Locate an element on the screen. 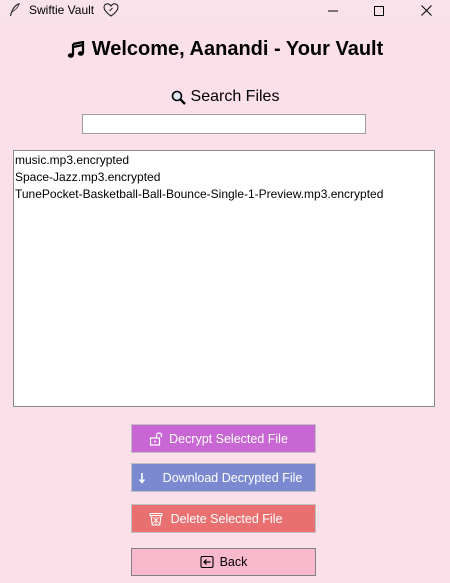 The width and height of the screenshot is (450, 583). minimize-icon is located at coordinates (333, 10).